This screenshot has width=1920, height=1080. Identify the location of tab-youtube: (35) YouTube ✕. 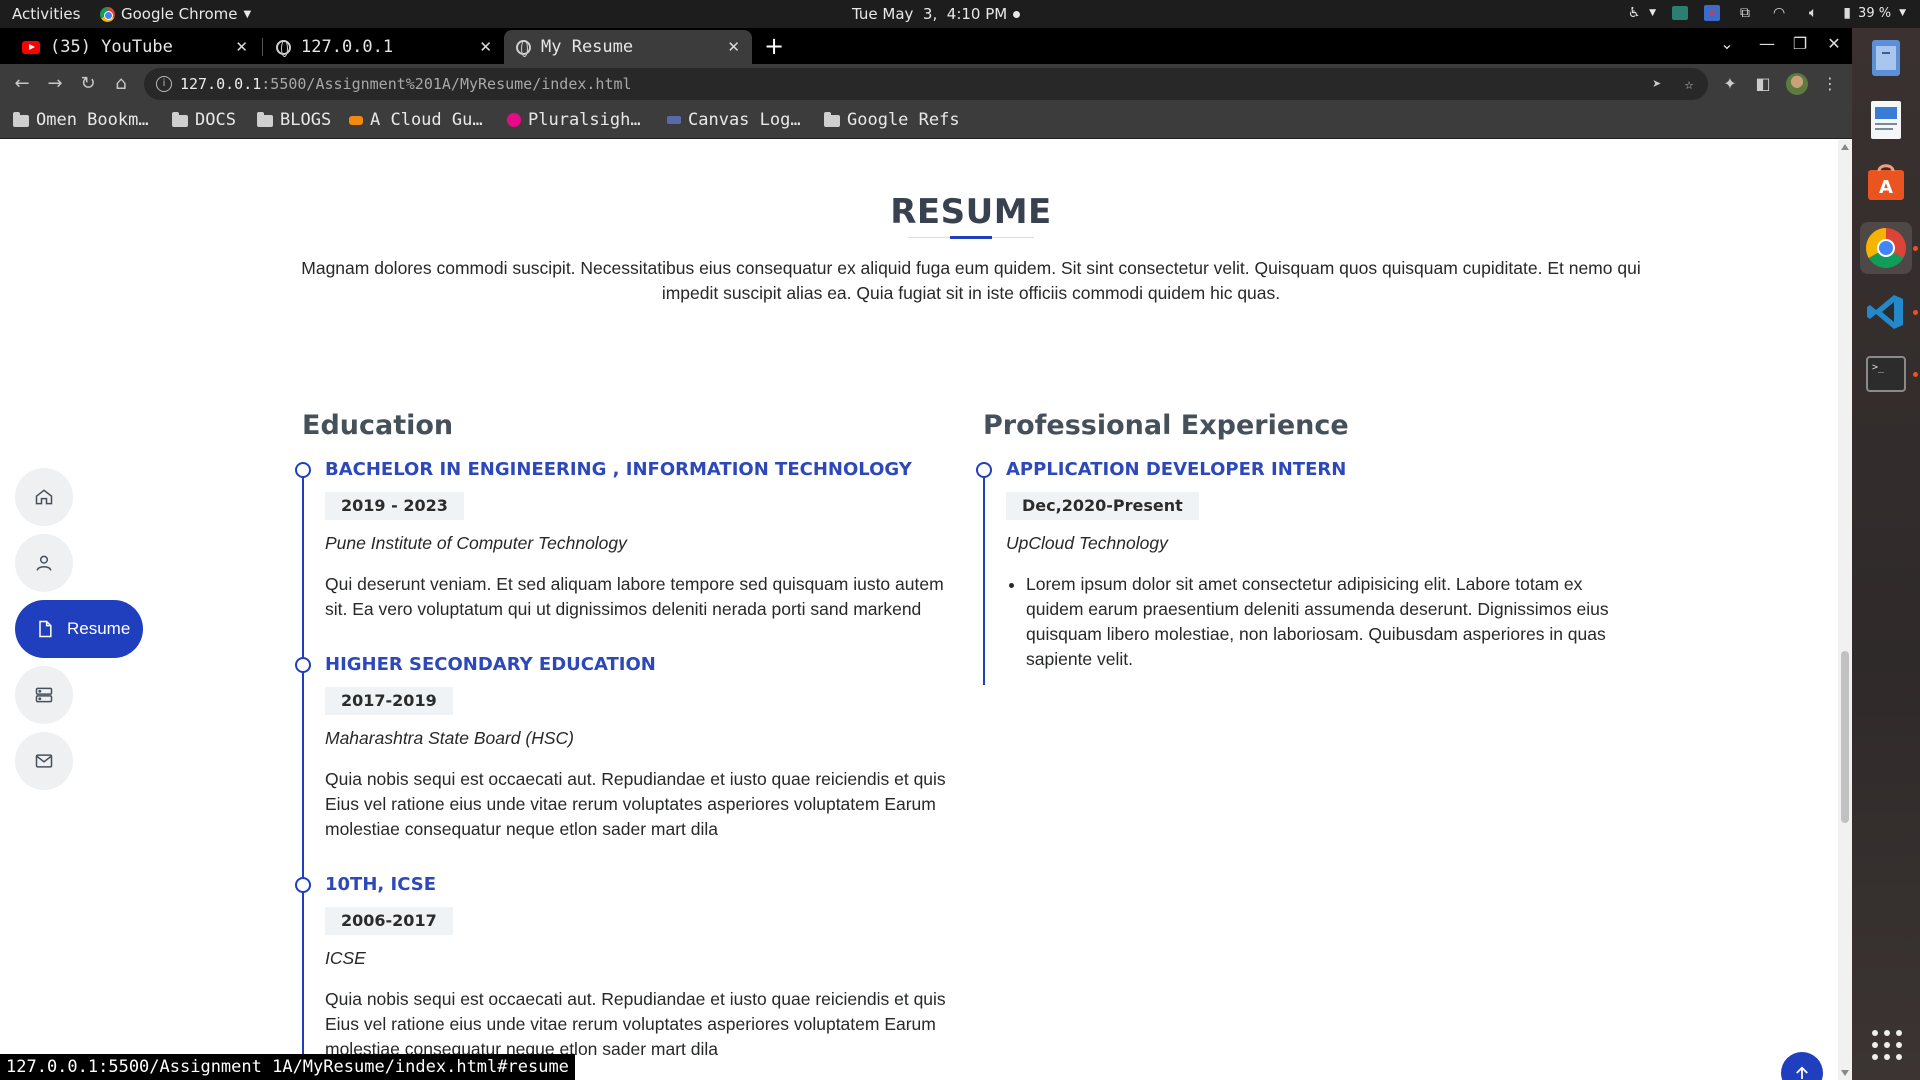
(135, 47).